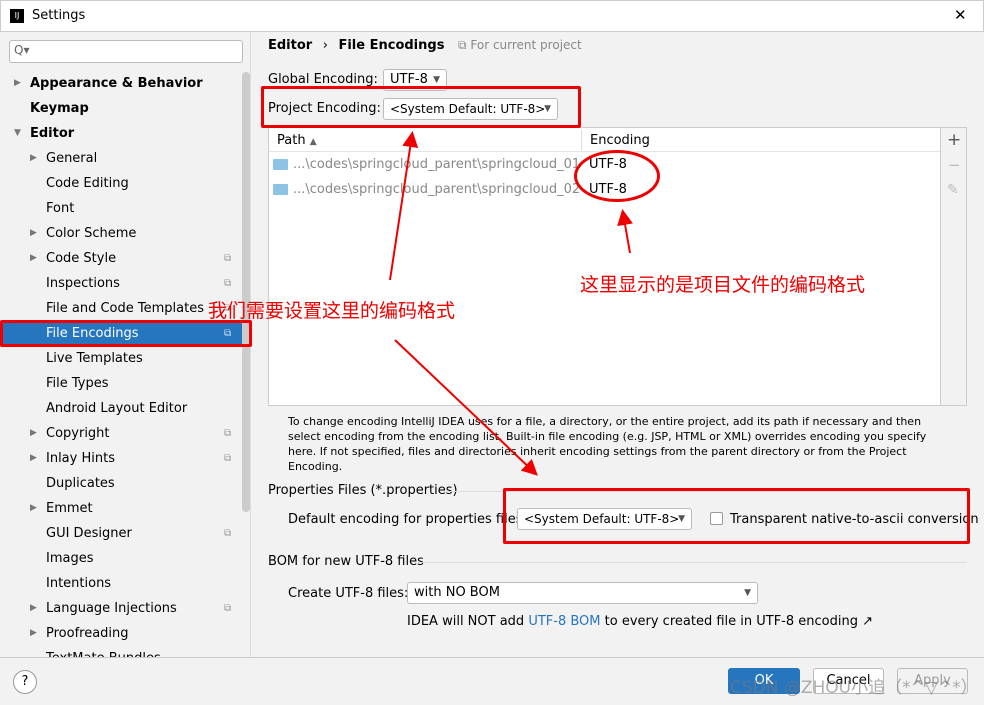 The height and width of the screenshot is (705, 984). Describe the element at coordinates (723, 285) in the screenshot. I see `annotation-right: 这里显示的是项目文件的编码格式` at that location.